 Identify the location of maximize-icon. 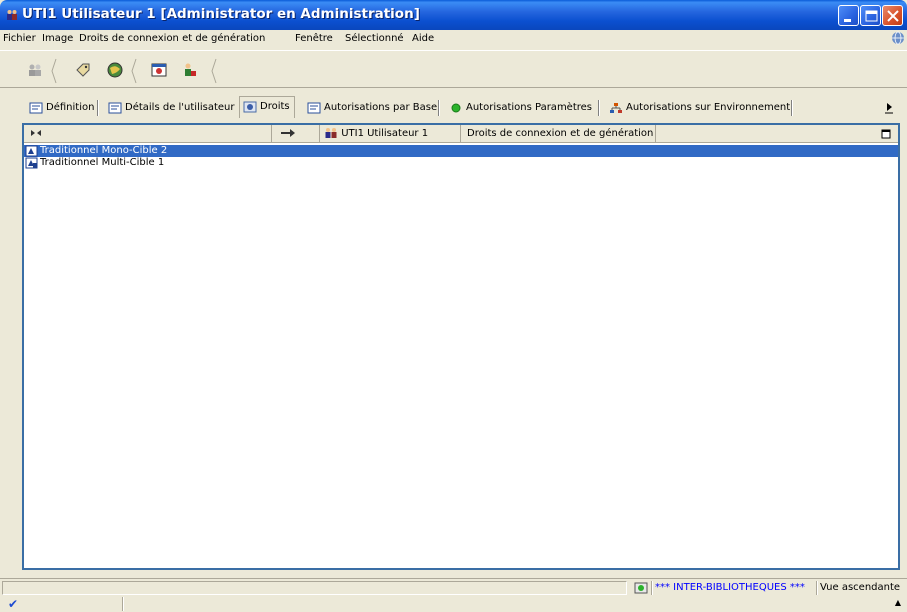
(871, 16).